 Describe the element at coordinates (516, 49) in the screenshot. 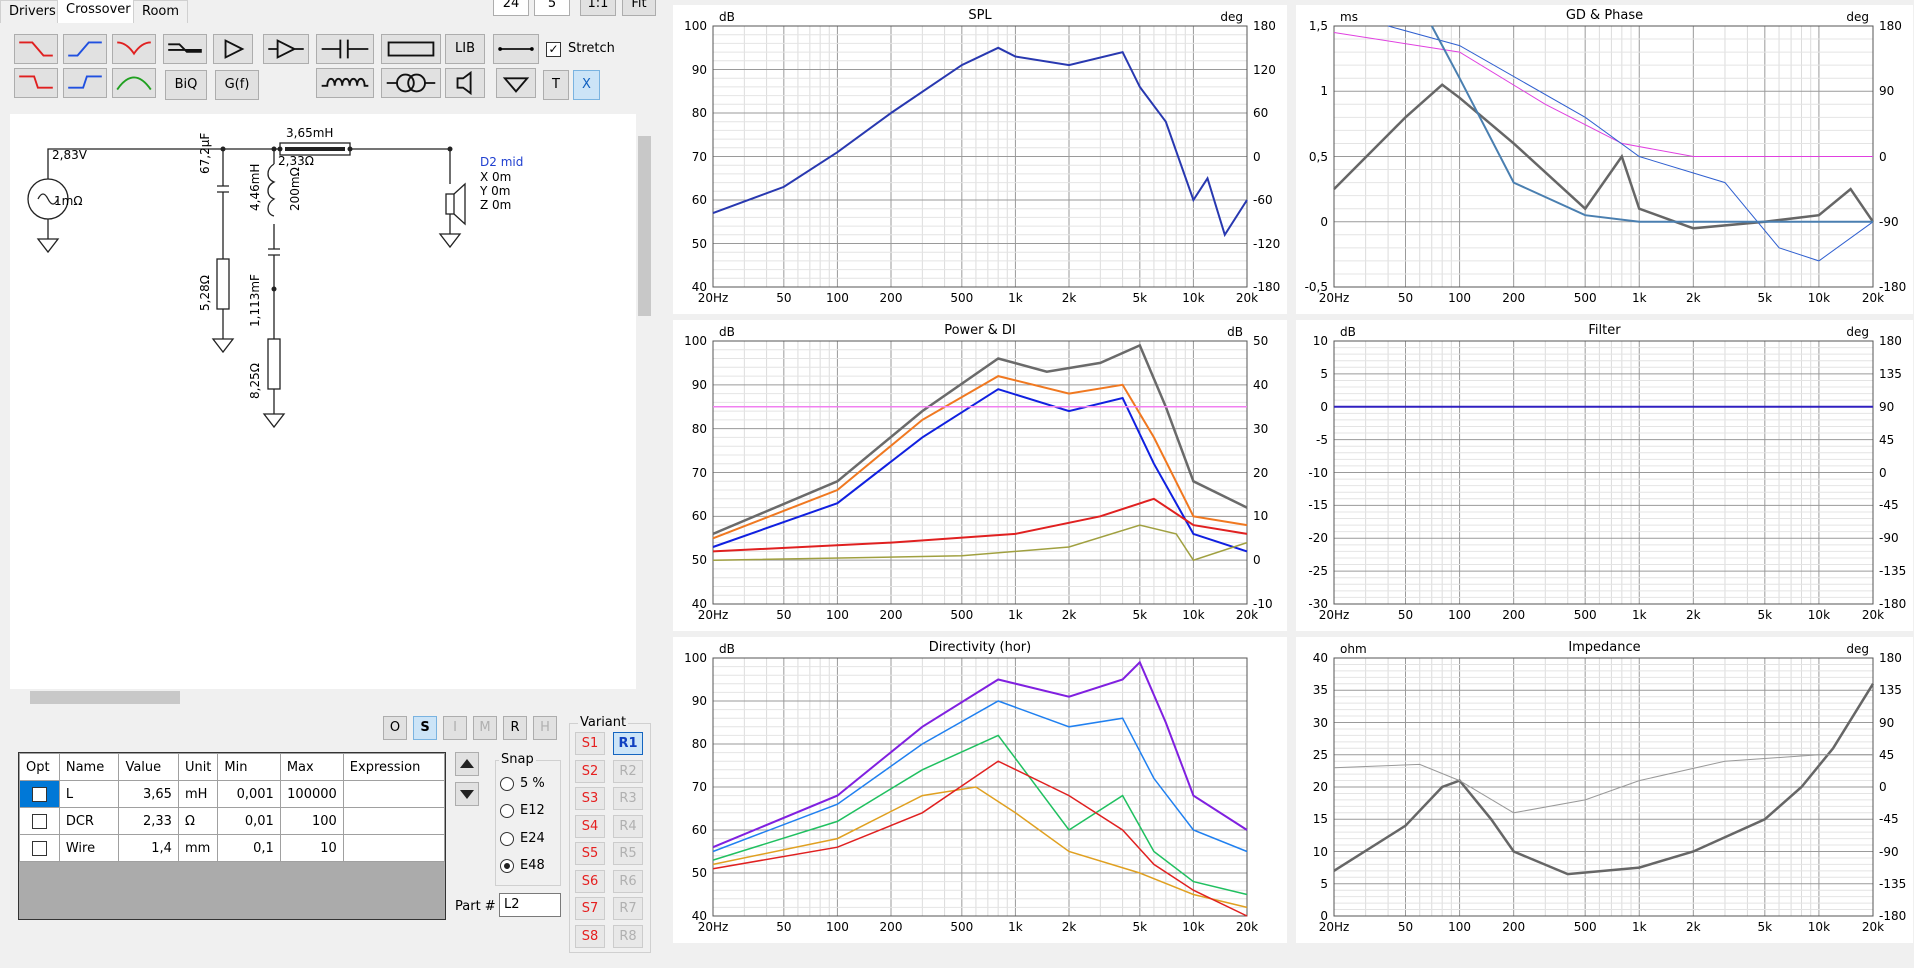

I see `wire-icon` at that location.